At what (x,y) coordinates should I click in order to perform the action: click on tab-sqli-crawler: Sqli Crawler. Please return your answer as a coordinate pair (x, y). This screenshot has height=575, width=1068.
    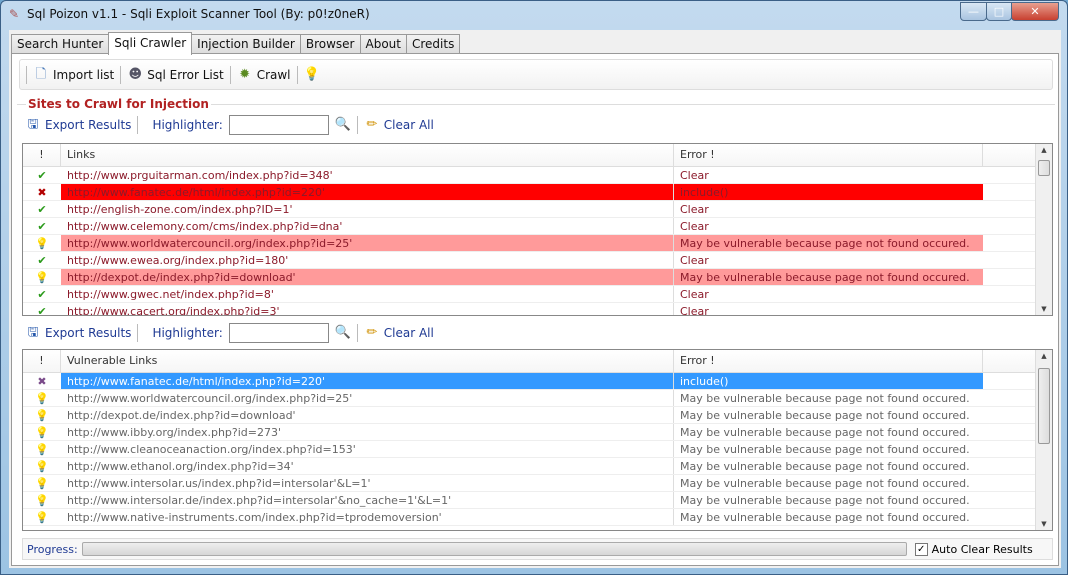
    Looking at the image, I should click on (150, 43).